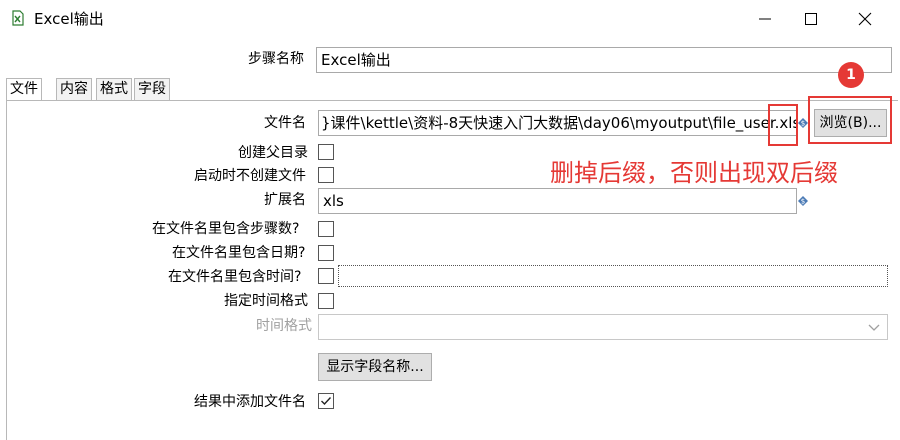 The image size is (900, 440). I want to click on step-name-input: Excel输出, so click(604, 60).